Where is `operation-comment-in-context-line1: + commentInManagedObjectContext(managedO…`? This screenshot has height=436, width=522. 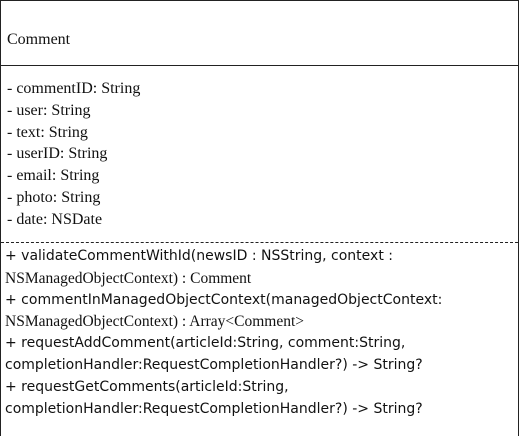
operation-comment-in-context-line1: + commentInManagedObjectContext(managedO… is located at coordinates (224, 299).